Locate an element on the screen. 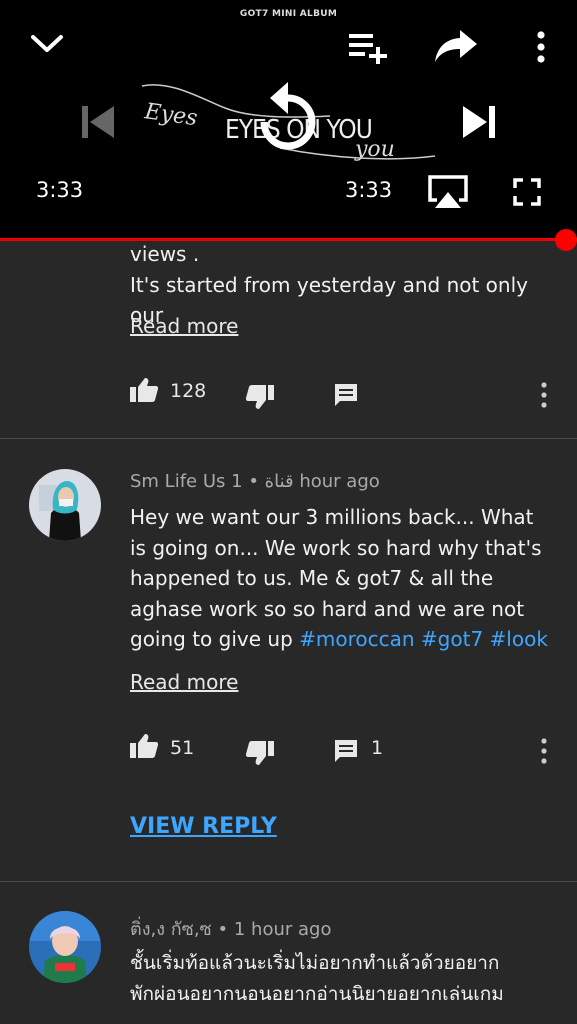  chevron-down-icon is located at coordinates (47, 44).